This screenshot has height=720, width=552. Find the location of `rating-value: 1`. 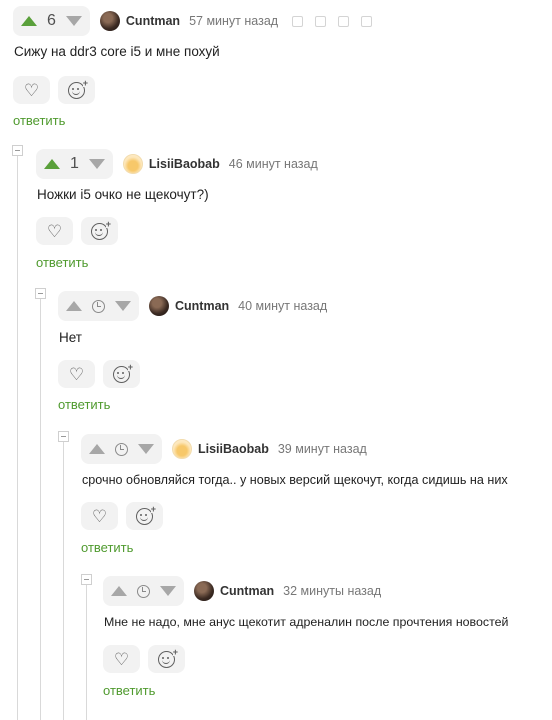

rating-value: 1 is located at coordinates (74, 163).